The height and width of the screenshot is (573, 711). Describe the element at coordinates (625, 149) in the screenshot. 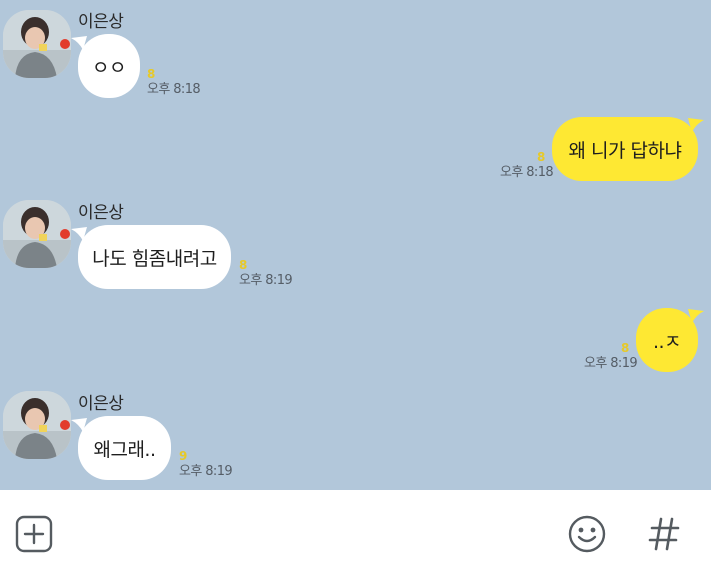

I see `message-bubble: 왜 니가 답하냐` at that location.